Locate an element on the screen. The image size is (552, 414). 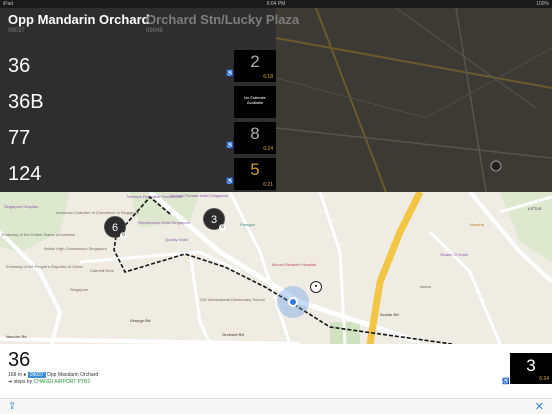
arrival-box: No Estimate Available is located at coordinates (255, 102).